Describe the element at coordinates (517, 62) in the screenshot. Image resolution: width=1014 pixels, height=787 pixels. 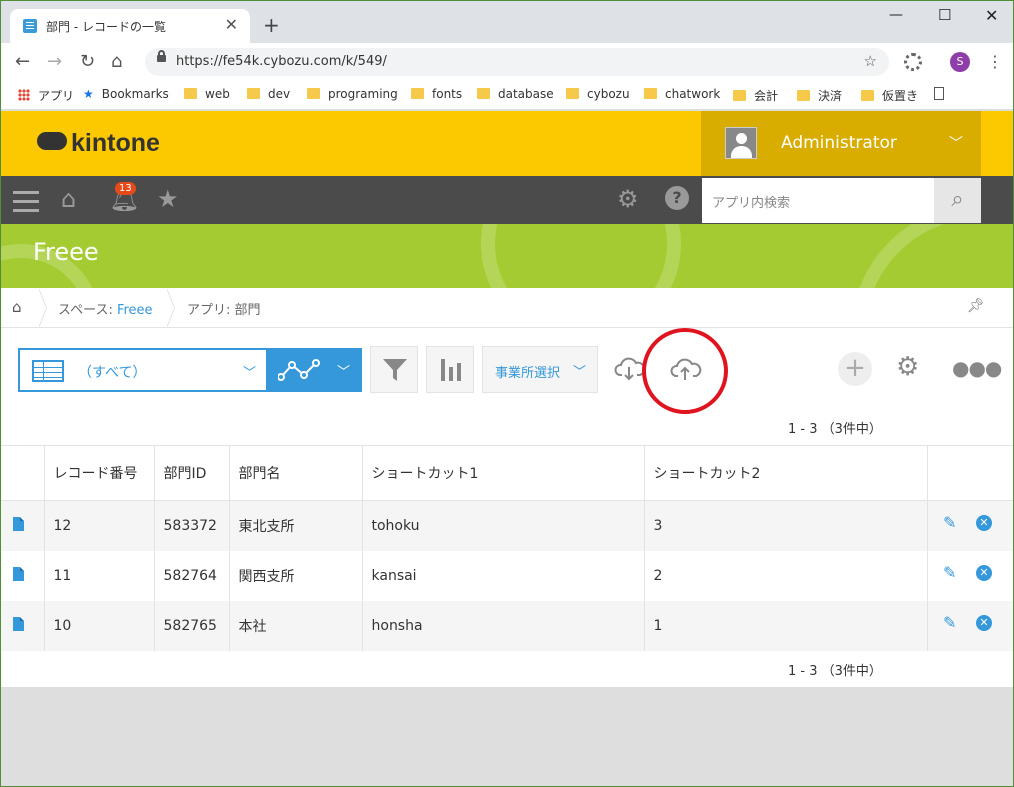
I see `url-field: https://fe54k.cybozu.com/k/549/ ☆` at that location.